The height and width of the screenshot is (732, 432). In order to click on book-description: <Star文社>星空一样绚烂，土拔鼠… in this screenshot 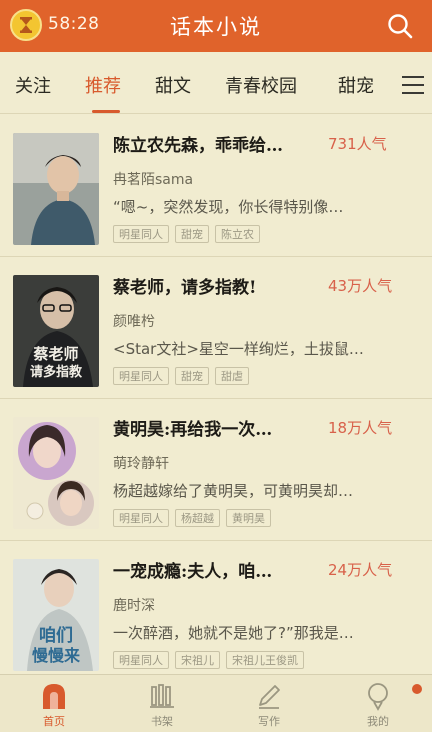, I will do `click(238, 349)`.